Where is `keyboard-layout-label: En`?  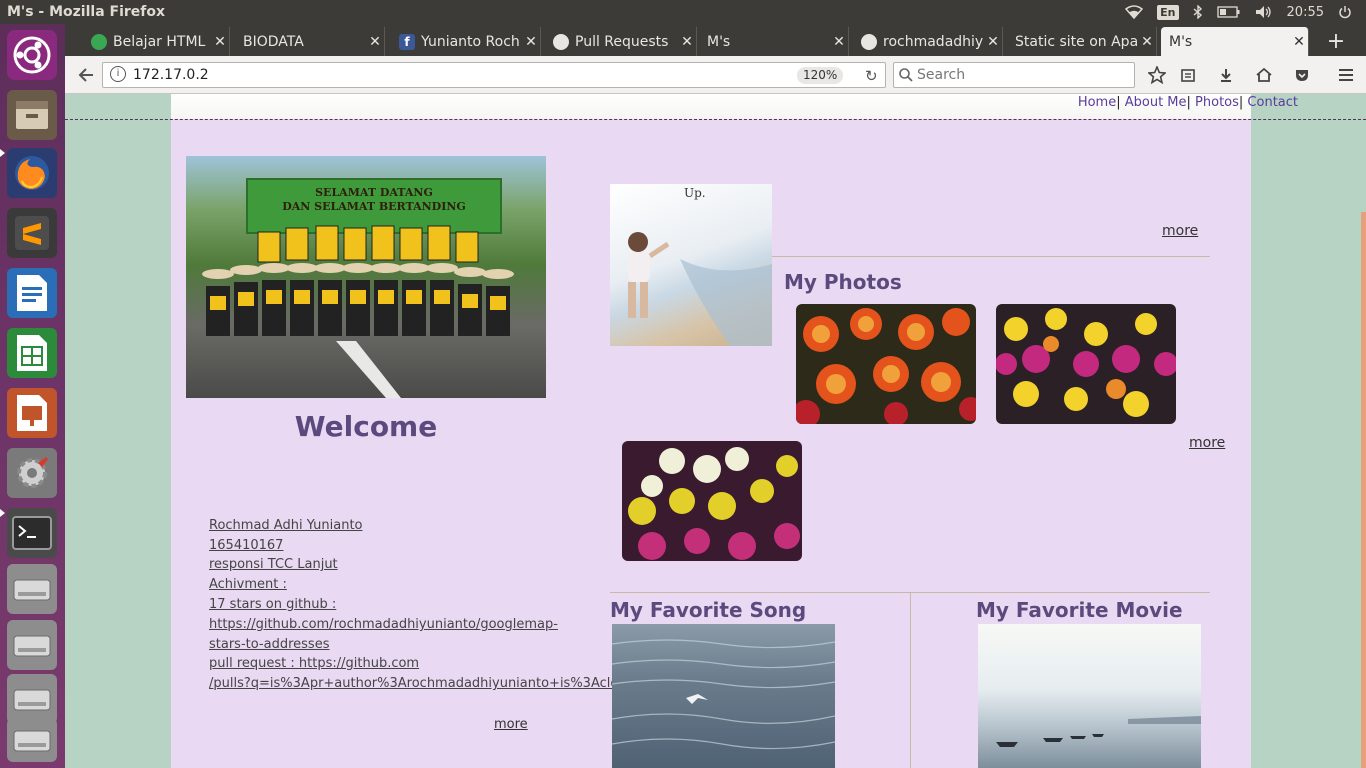
keyboard-layout-label: En is located at coordinates (1168, 12).